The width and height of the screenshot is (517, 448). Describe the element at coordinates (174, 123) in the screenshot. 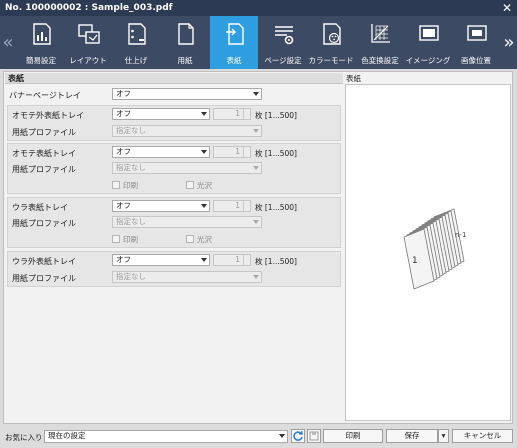

I see `outer-front-group: オモテ外表紙トレイ オフ 1 枚 [1...500] 用紙プロファイル 指定なし` at that location.